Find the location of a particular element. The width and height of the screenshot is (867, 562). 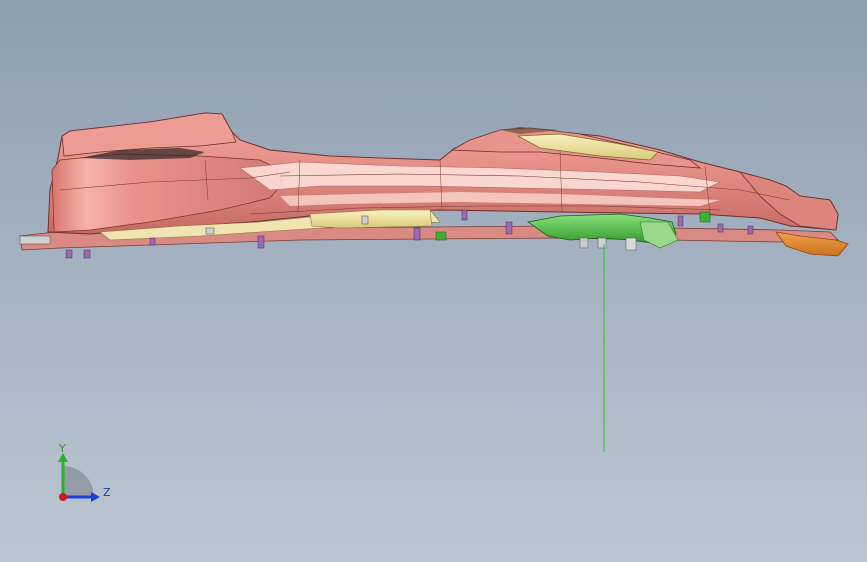

z-arrow-icon is located at coordinates (95, 497).